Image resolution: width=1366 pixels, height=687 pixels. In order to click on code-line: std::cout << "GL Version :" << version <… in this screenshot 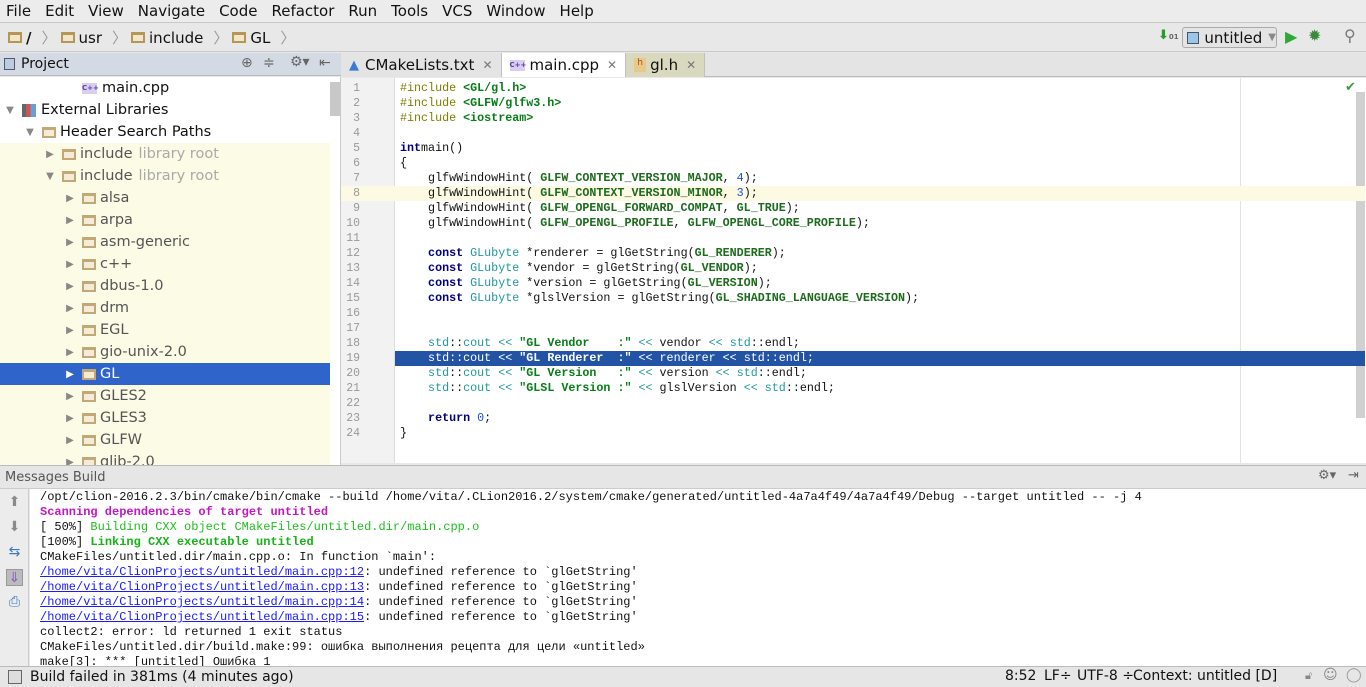, I will do `click(880, 373)`.